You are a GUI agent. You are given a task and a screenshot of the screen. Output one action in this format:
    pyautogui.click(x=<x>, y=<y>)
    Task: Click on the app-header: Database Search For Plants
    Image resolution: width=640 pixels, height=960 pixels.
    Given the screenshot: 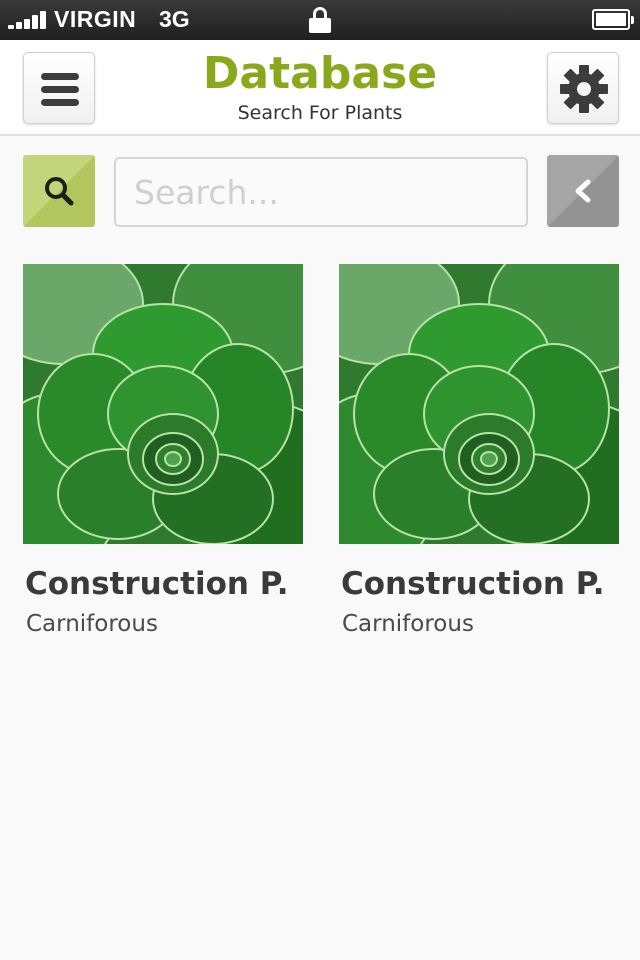 What is the action you would take?
    pyautogui.click(x=320, y=88)
    